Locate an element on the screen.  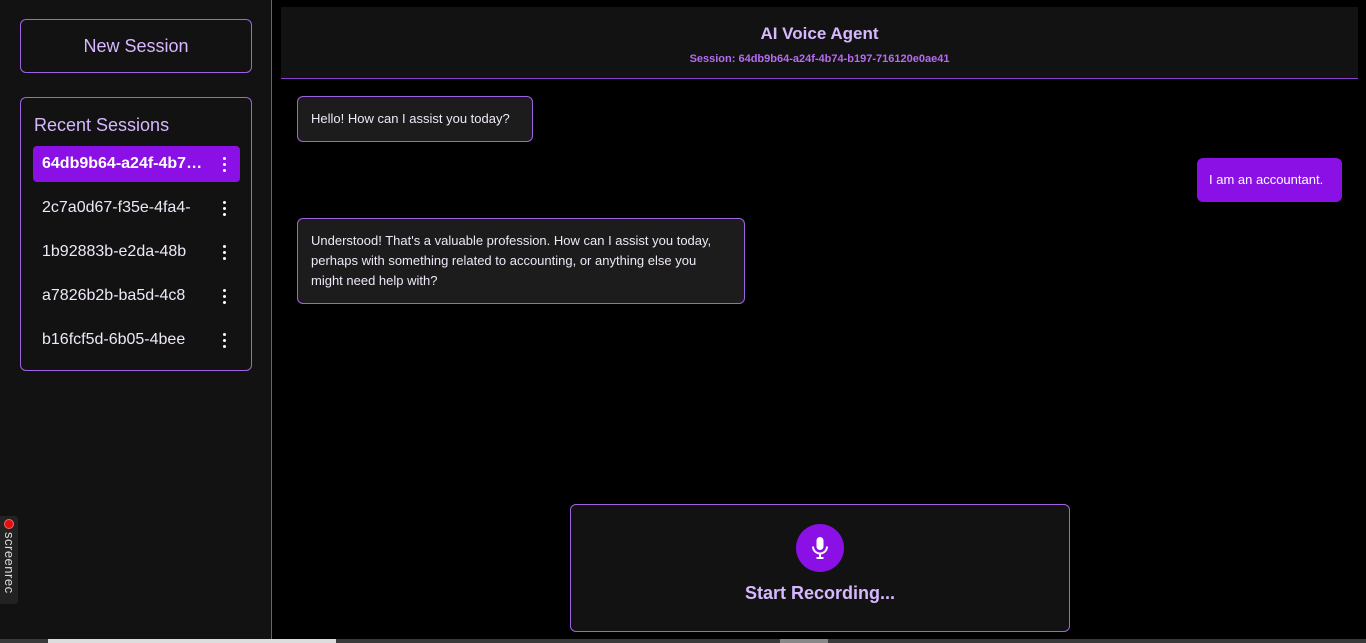
microphone-icon is located at coordinates (820, 548).